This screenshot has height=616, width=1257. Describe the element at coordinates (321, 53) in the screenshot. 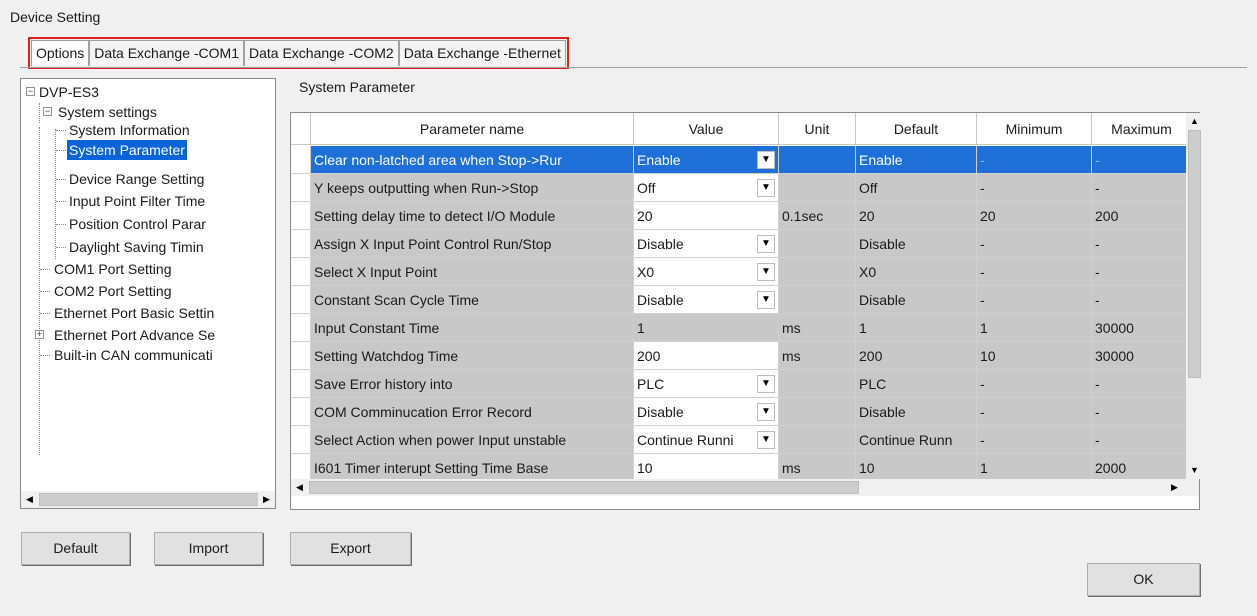

I see `tab-data-exchange-com2: Data Exchange -COM2` at that location.